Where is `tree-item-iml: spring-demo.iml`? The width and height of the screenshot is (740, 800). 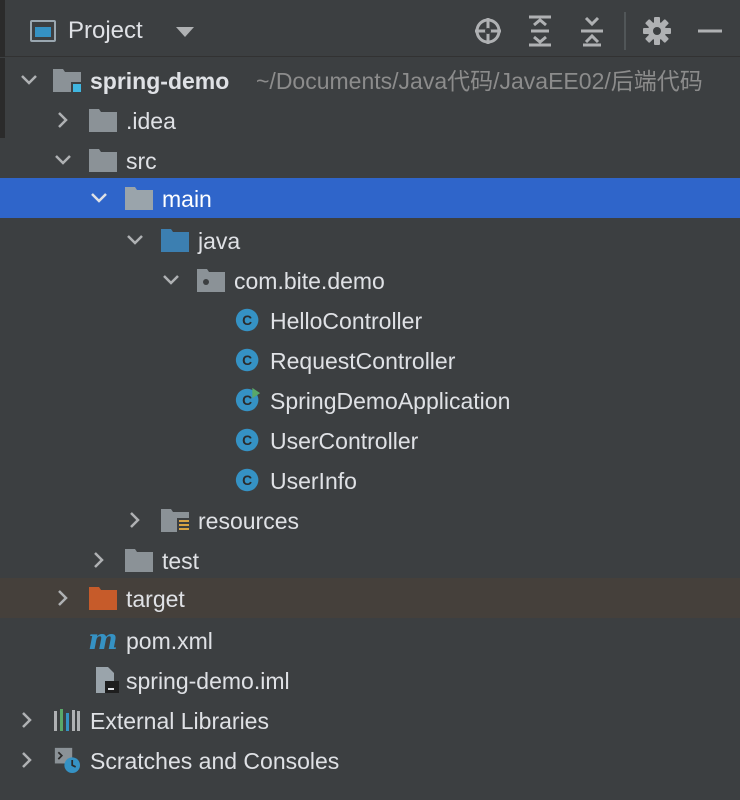
tree-item-iml: spring-demo.iml is located at coordinates (370, 680).